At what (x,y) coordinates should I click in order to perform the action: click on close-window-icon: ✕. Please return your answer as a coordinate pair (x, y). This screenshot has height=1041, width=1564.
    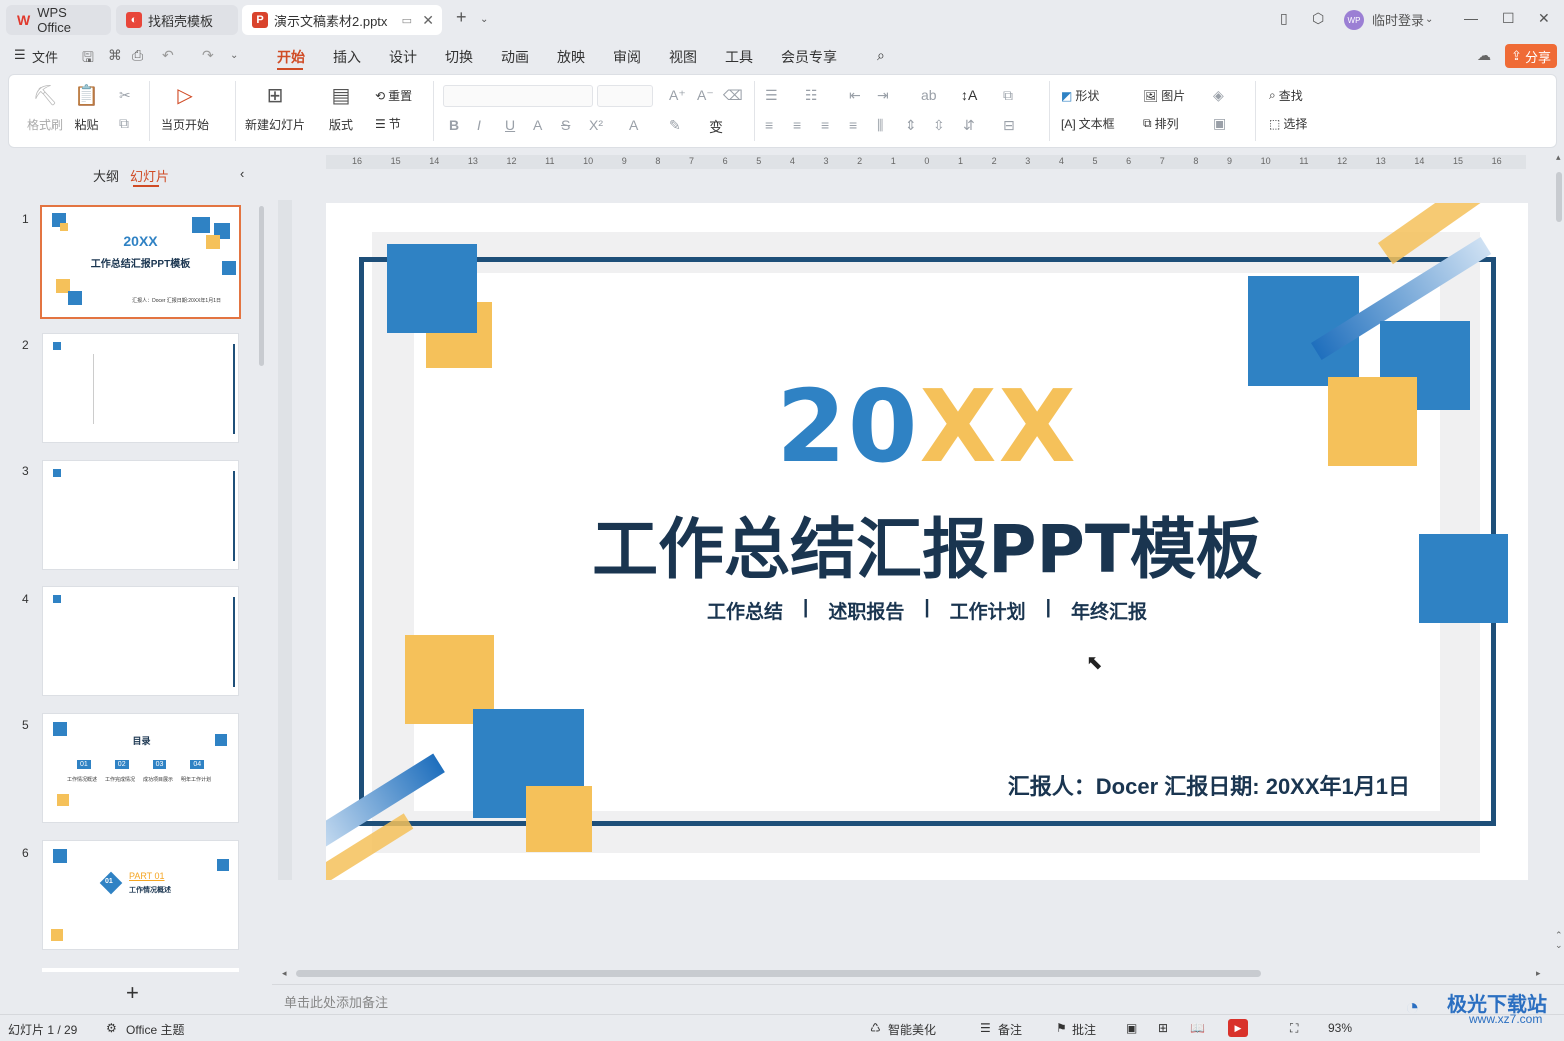
    Looking at the image, I should click on (1544, 18).